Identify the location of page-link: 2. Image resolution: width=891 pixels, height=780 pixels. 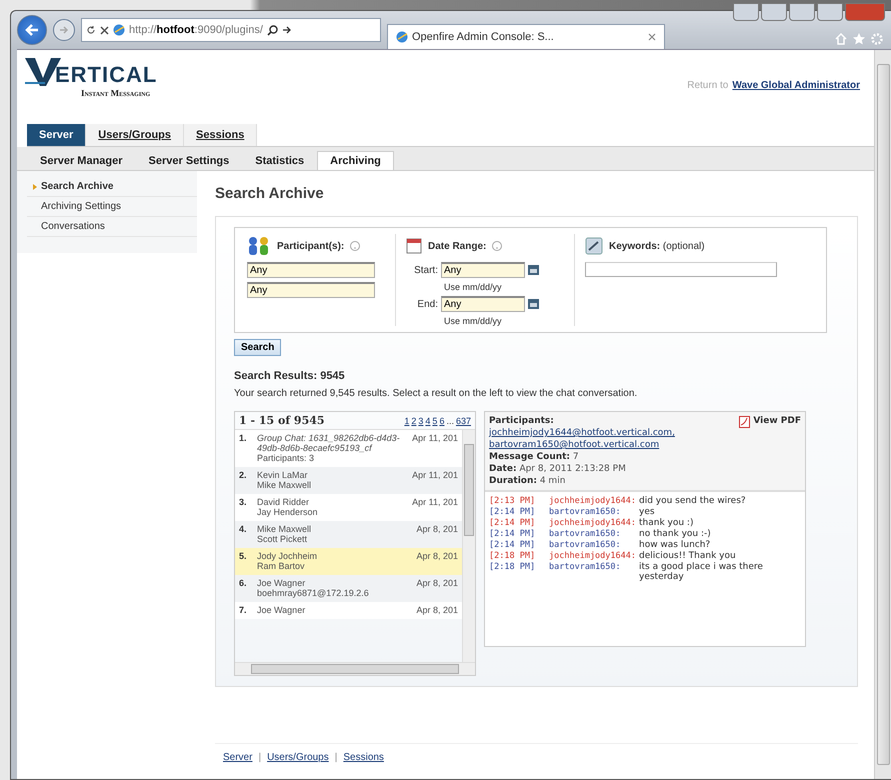
(413, 421).